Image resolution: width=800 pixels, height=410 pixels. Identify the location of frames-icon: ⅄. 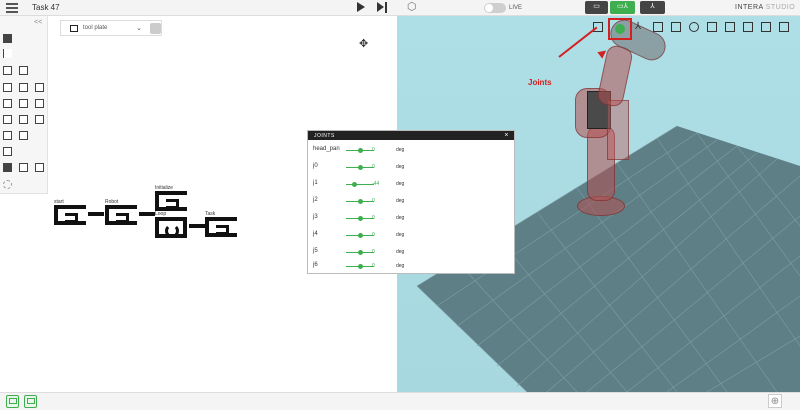
(640, 27).